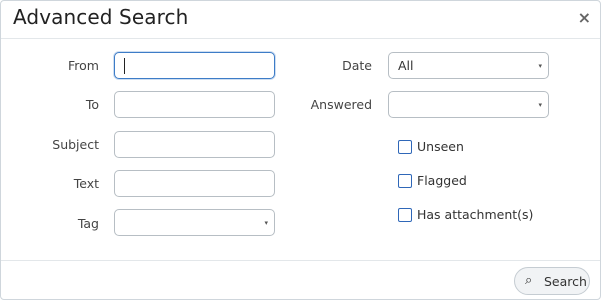 This screenshot has height=300, width=601. Describe the element at coordinates (83, 65) in the screenshot. I see `from-label: From` at that location.